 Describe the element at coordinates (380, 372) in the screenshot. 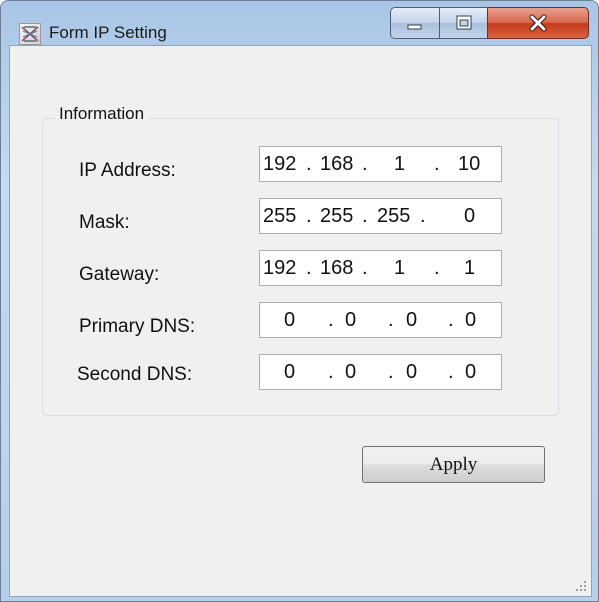

I see `second-dns-field: 0 . 0 . 0 . 0` at that location.